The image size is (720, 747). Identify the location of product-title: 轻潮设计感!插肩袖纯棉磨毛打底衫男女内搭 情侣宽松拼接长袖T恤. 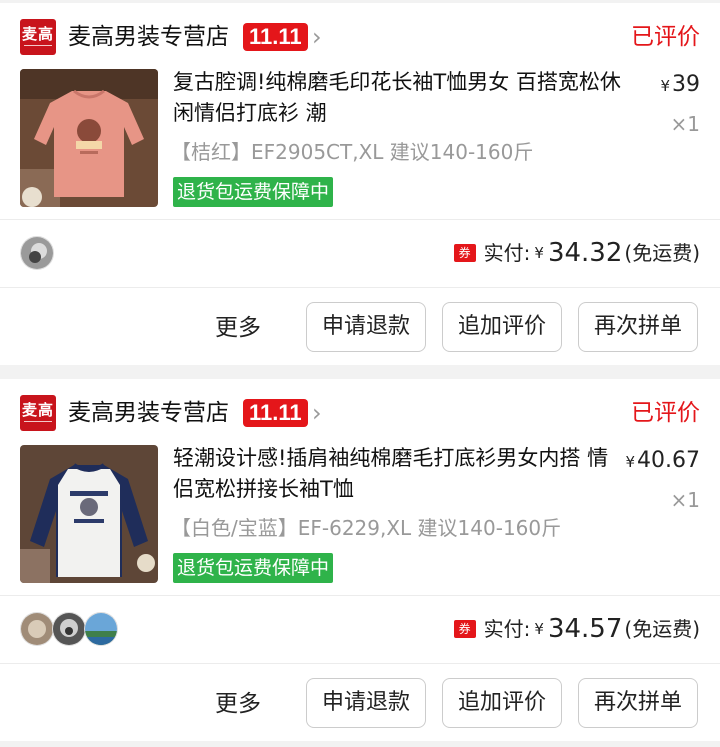
(398, 474).